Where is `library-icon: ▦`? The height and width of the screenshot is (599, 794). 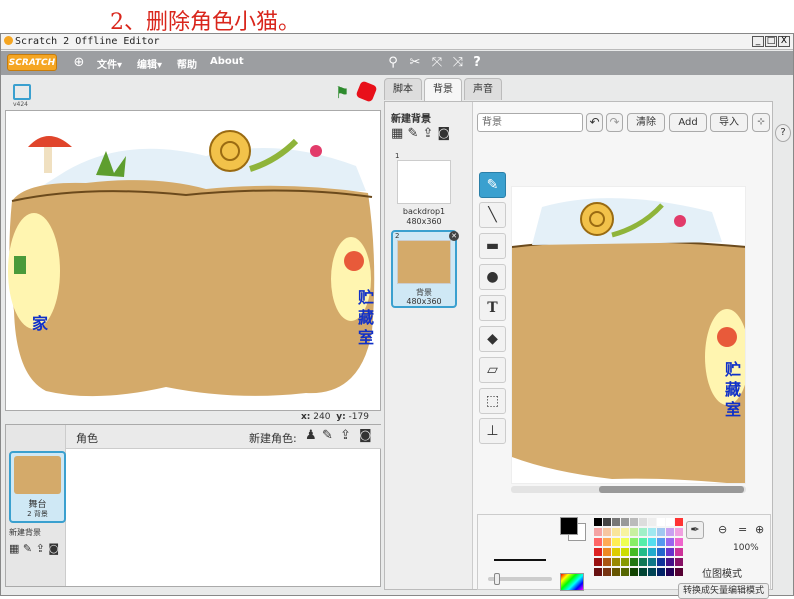
library-icon: ▦ is located at coordinates (397, 133).